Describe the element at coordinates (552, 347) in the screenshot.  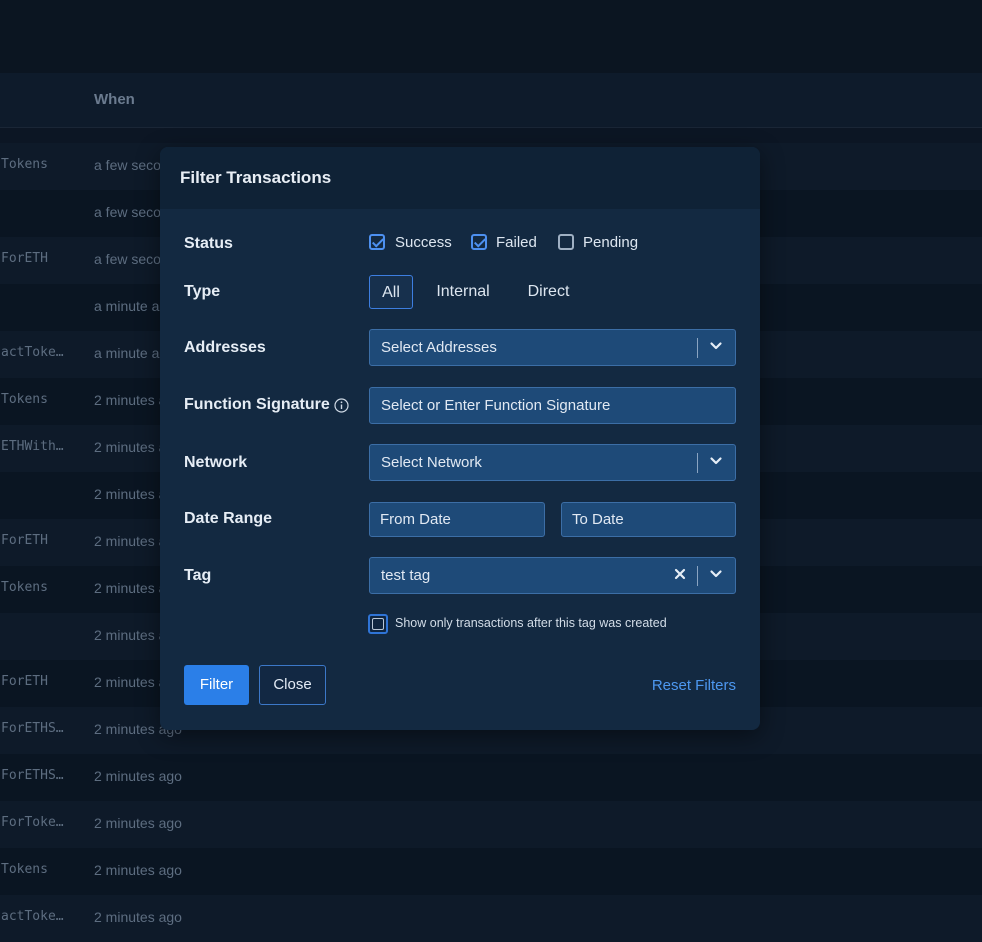
I see `addresses-select: Select Addresses` at that location.